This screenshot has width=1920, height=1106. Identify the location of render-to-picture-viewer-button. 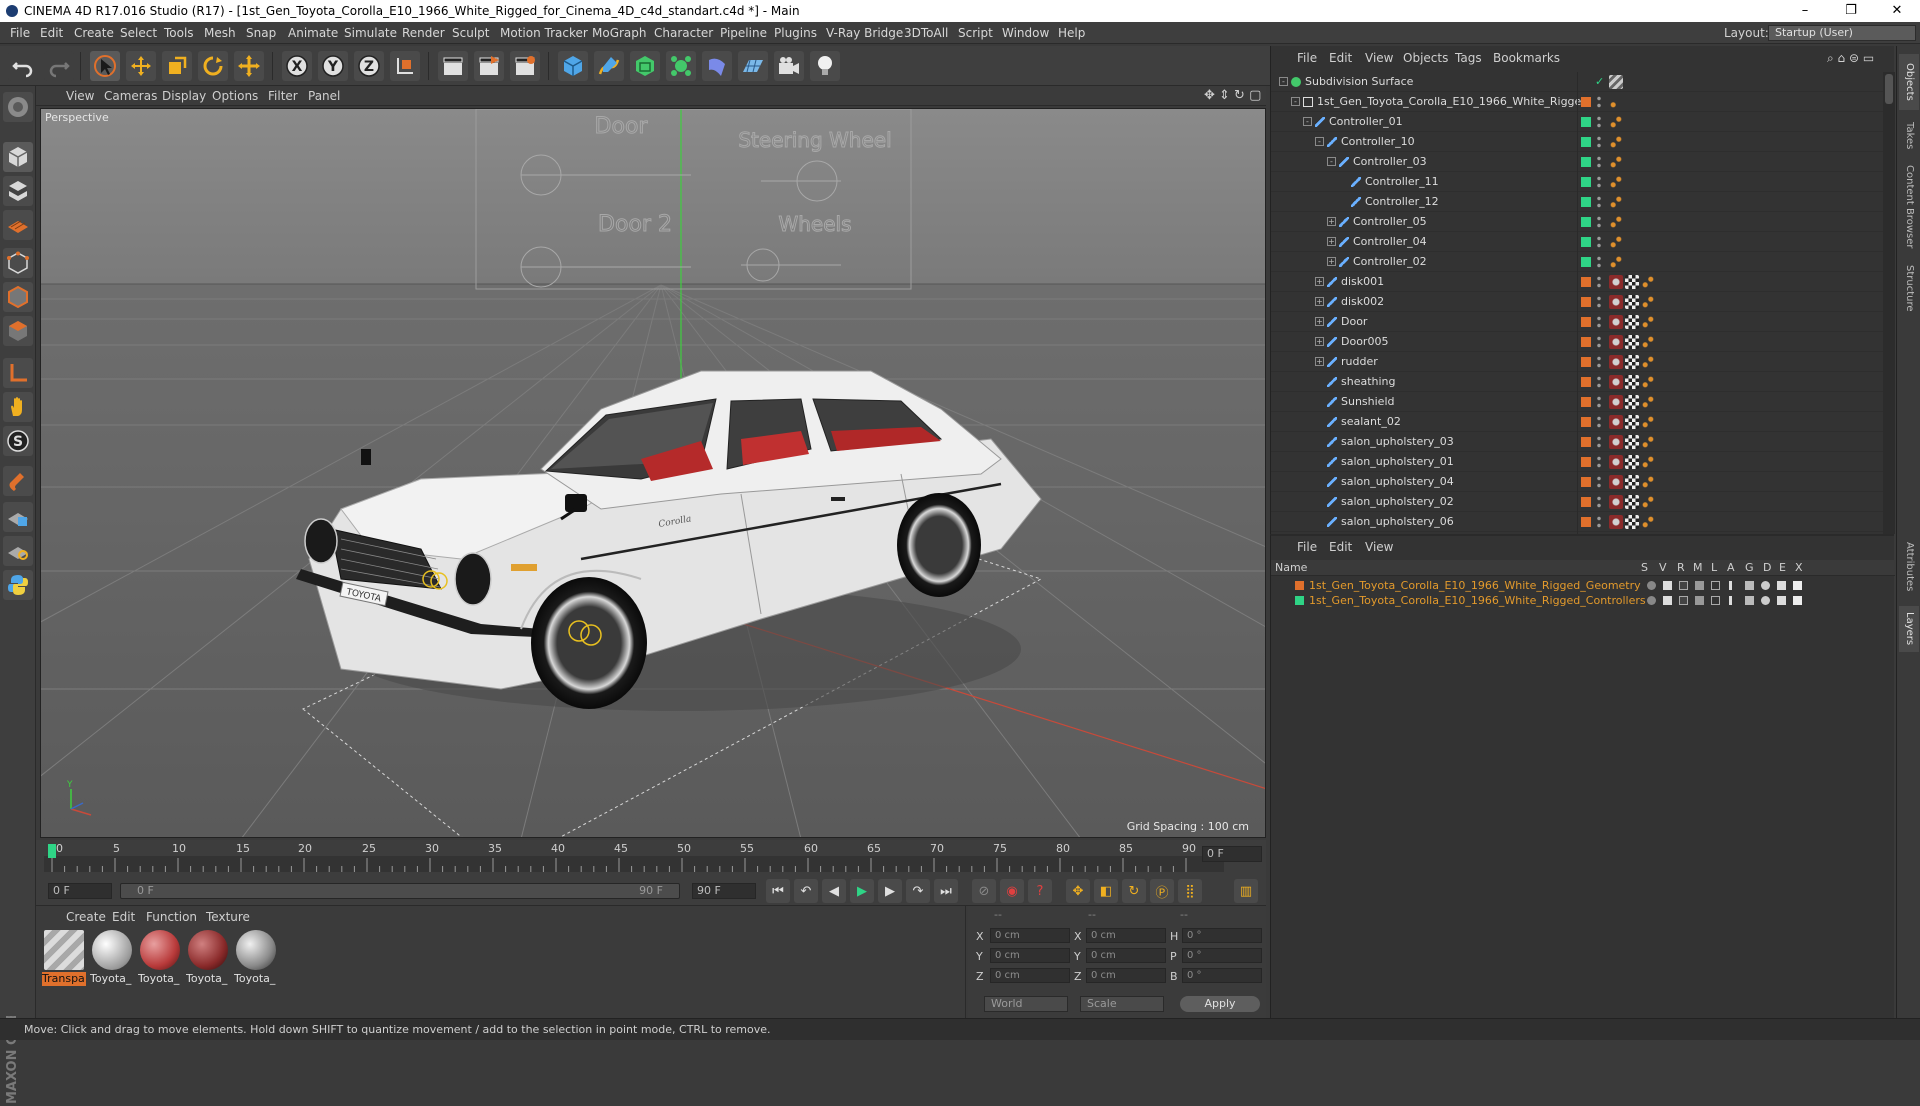
(489, 66).